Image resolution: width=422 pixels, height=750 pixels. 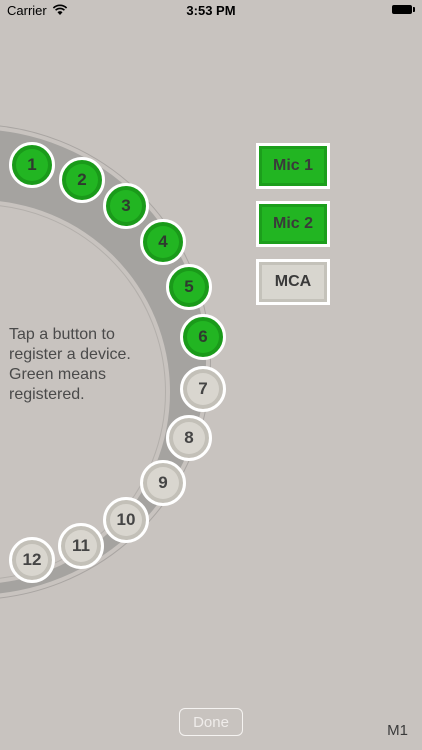 I want to click on channel-button-10: 10, so click(x=126, y=520).